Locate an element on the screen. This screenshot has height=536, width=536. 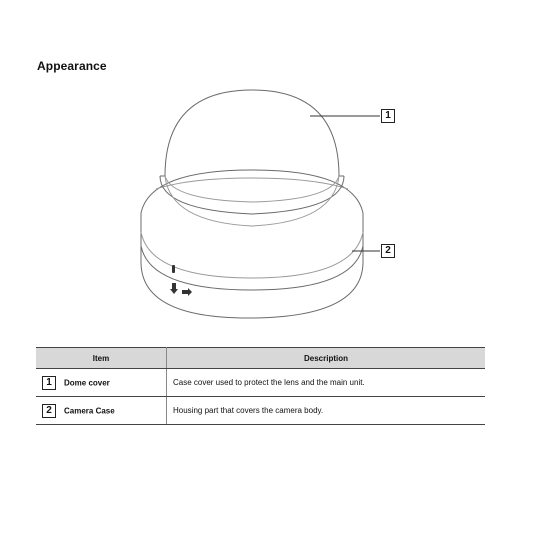
callout-1: 1 is located at coordinates (388, 116).